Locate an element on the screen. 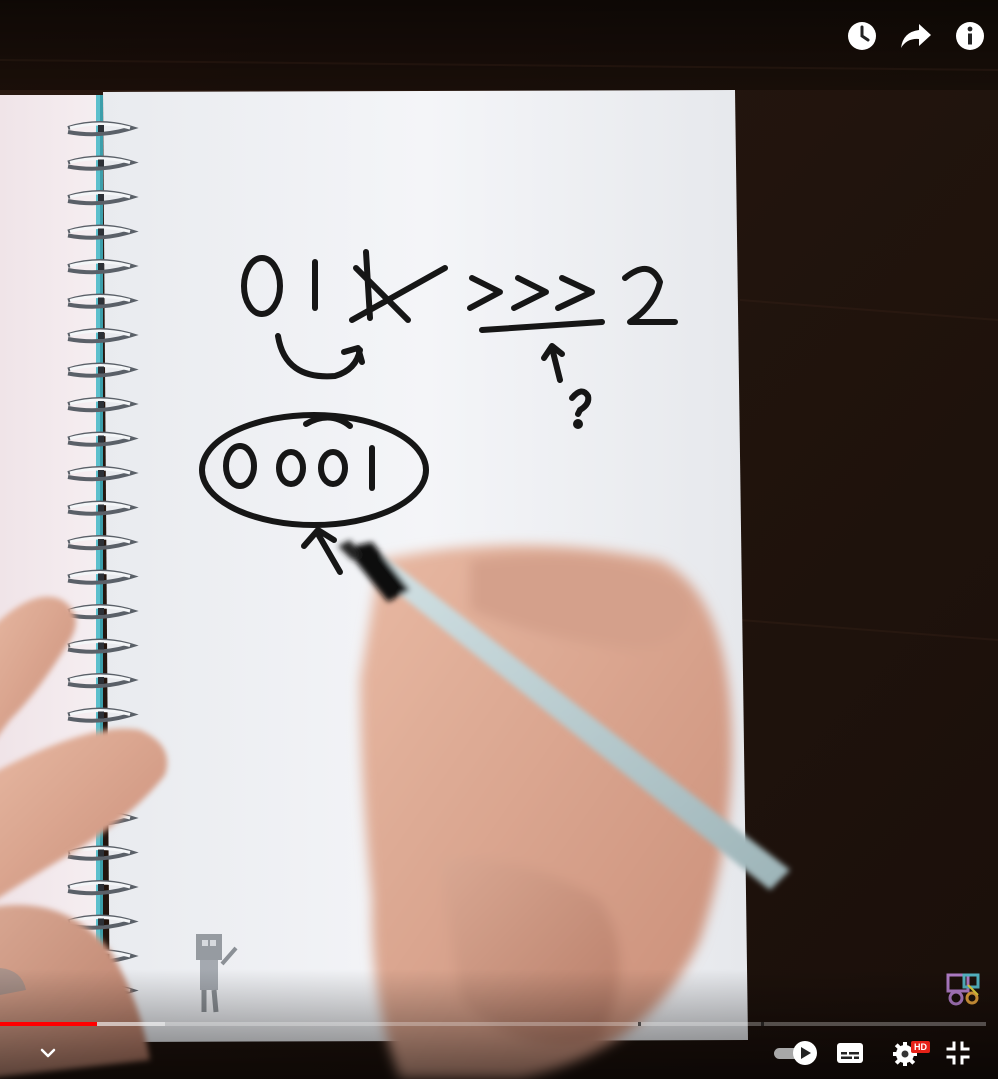 This screenshot has width=998, height=1079. progress-played is located at coordinates (48, 1024).